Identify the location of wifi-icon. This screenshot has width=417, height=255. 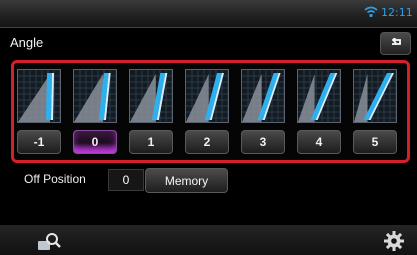
(371, 12).